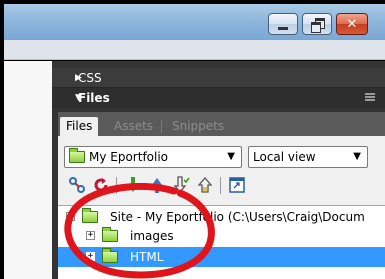 Image resolution: width=385 pixels, height=279 pixels. What do you see at coordinates (220, 185) in the screenshot?
I see `toolbar-divider` at bounding box center [220, 185].